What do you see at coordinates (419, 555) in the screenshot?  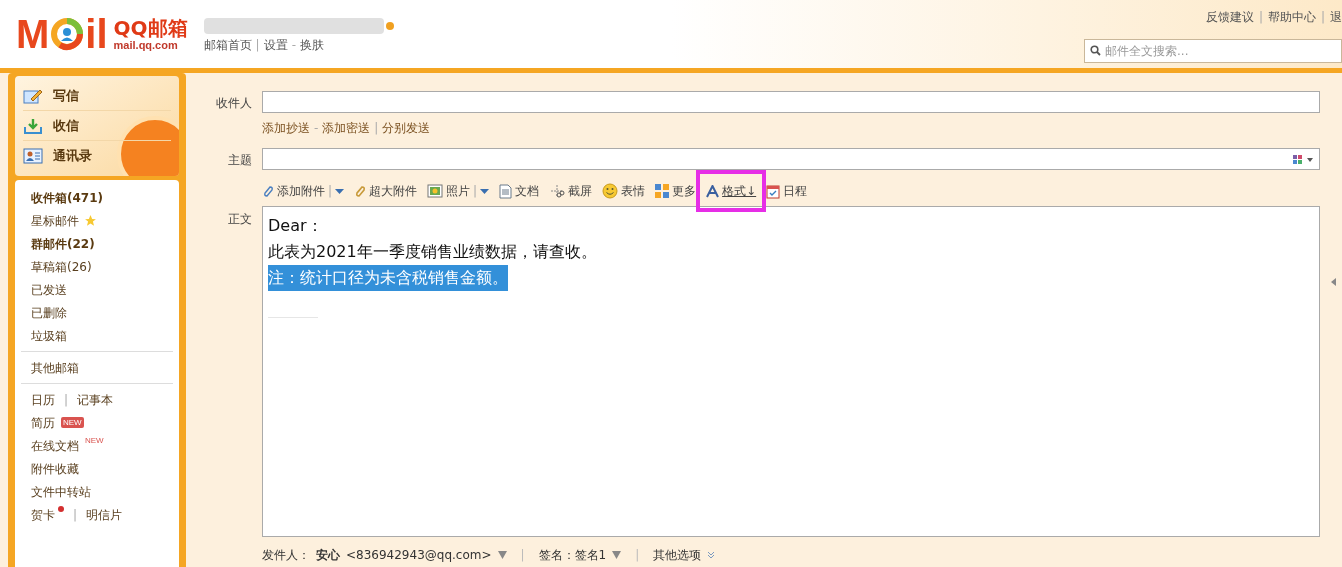 I see `sender-email: <836942943@qq.com>` at bounding box center [419, 555].